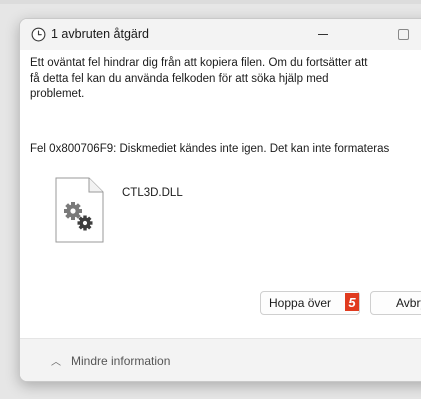  What do you see at coordinates (300, 303) in the screenshot?
I see `skip-button-label: Hoppa över` at bounding box center [300, 303].